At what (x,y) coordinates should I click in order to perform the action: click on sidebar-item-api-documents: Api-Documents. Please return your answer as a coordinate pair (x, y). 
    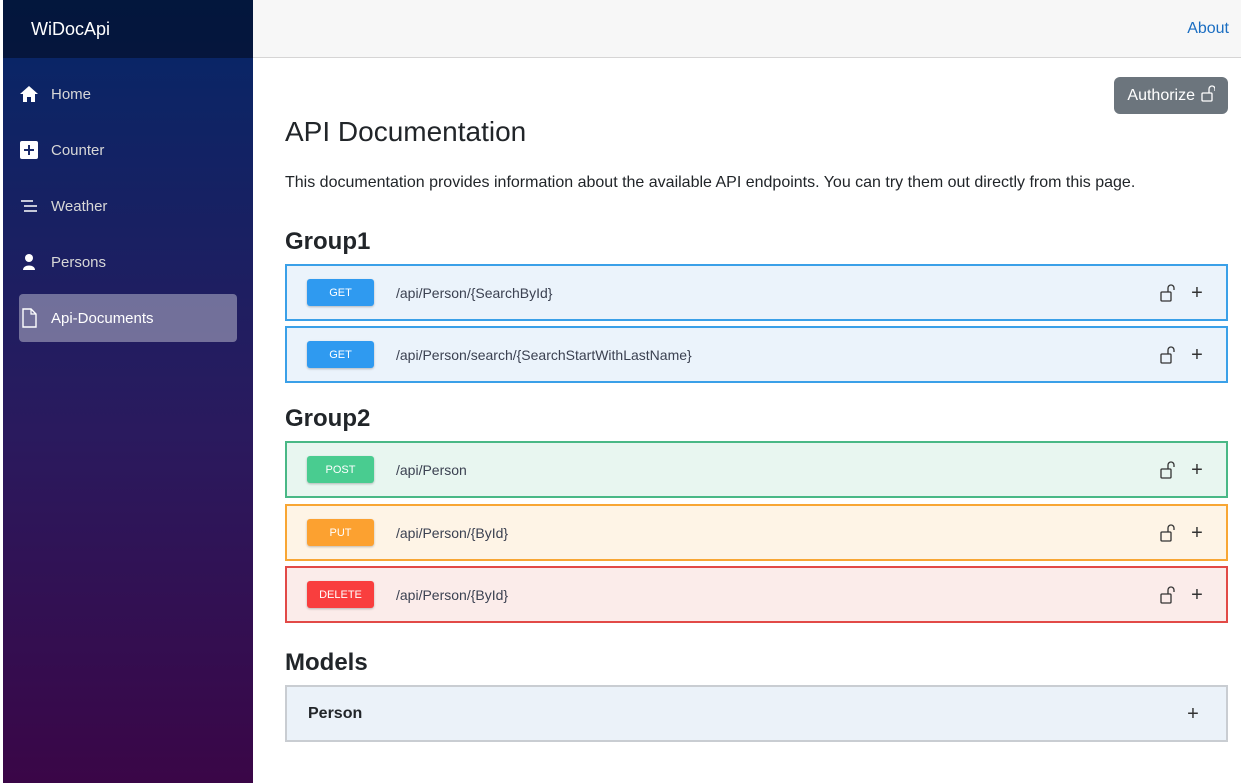
    Looking at the image, I should click on (128, 318).